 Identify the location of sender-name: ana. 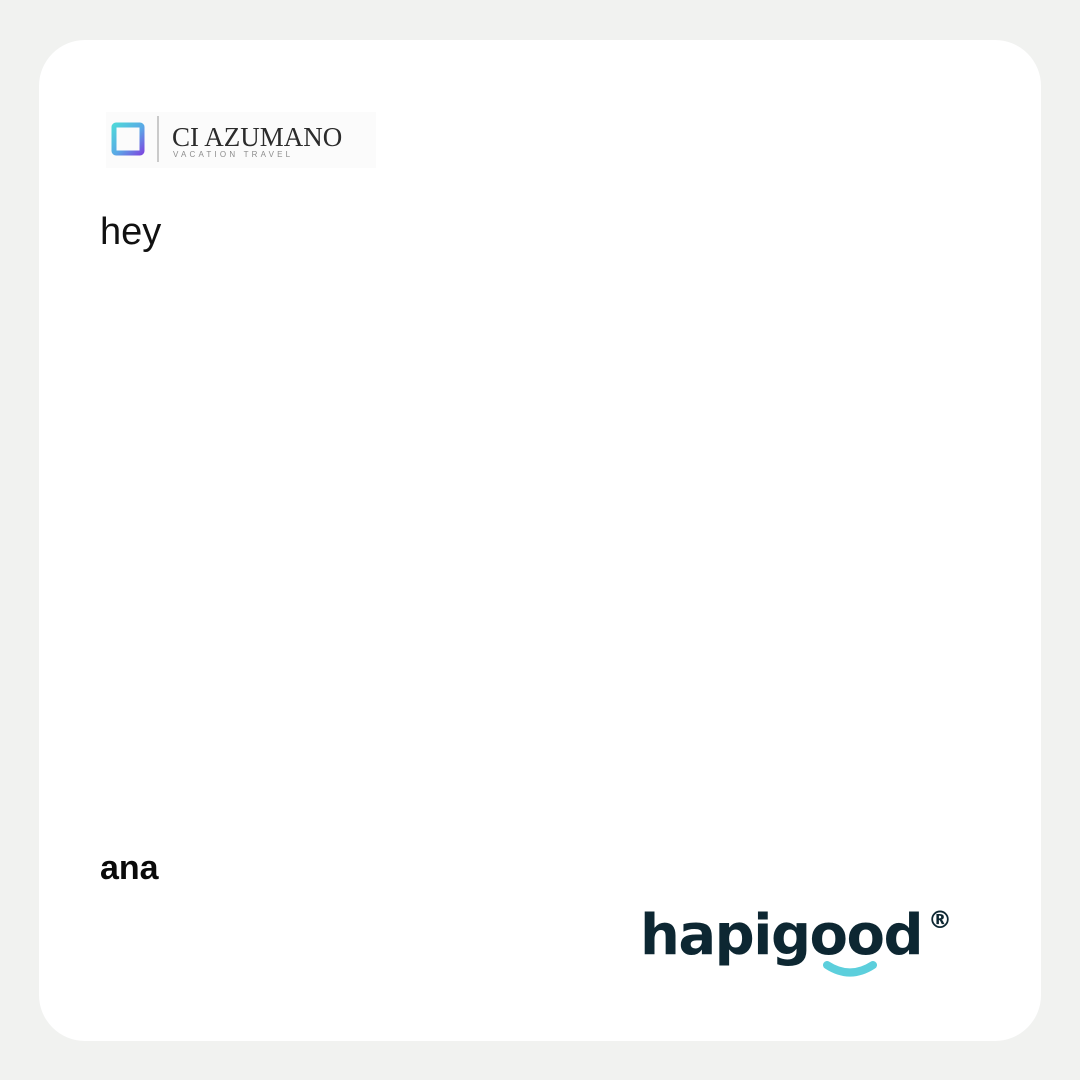
(129, 868).